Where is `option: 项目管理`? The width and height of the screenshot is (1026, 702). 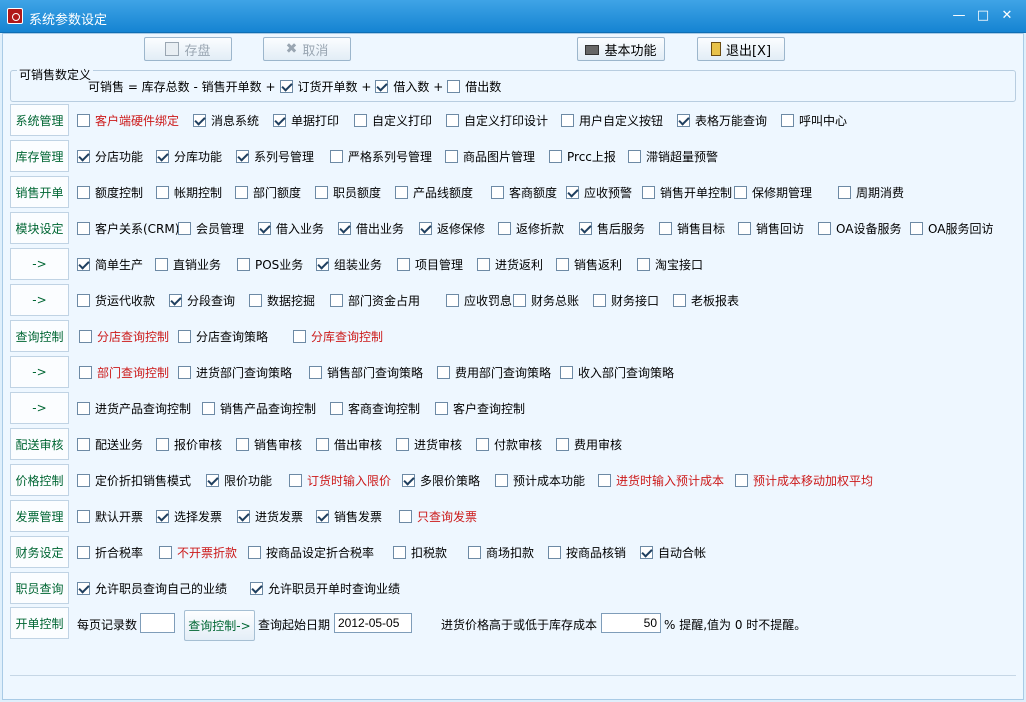
option: 项目管理 is located at coordinates (430, 264).